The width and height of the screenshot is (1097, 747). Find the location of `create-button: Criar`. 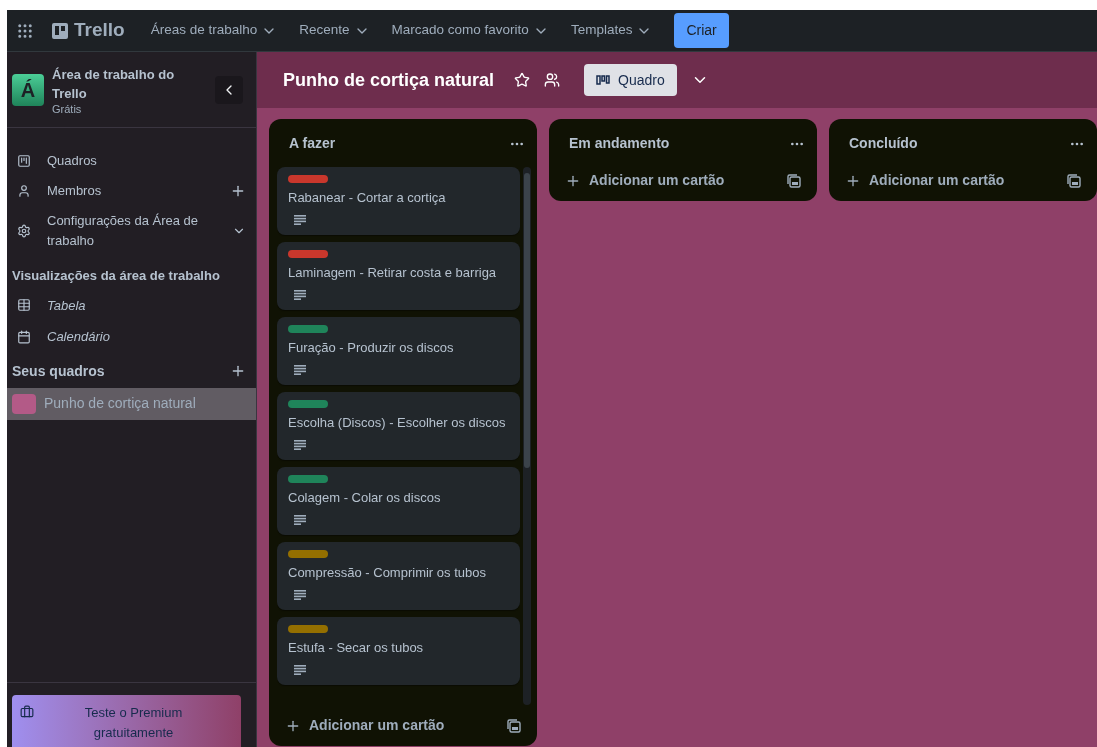

create-button: Criar is located at coordinates (701, 30).